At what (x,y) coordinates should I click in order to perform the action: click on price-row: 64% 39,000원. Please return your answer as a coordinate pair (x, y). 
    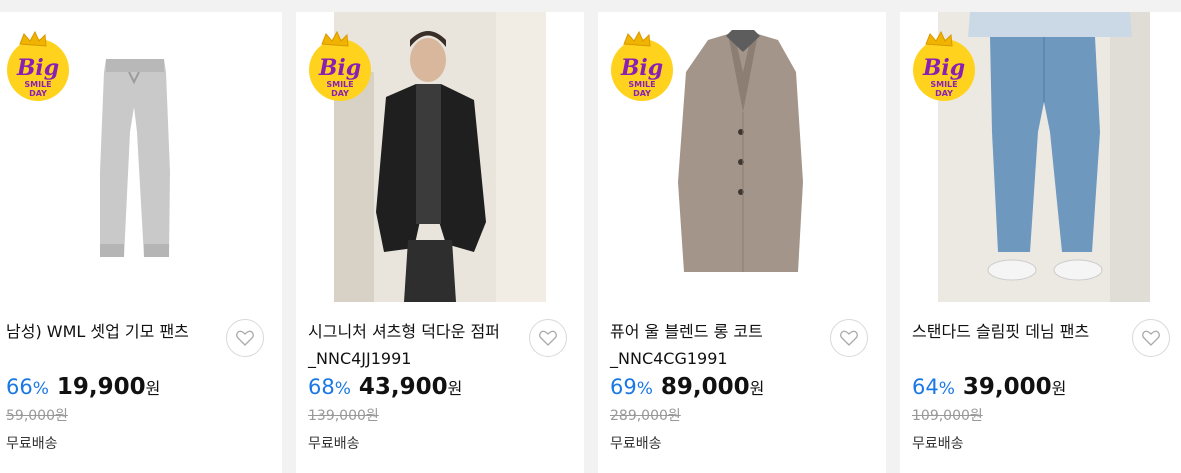
    Looking at the image, I should click on (989, 387).